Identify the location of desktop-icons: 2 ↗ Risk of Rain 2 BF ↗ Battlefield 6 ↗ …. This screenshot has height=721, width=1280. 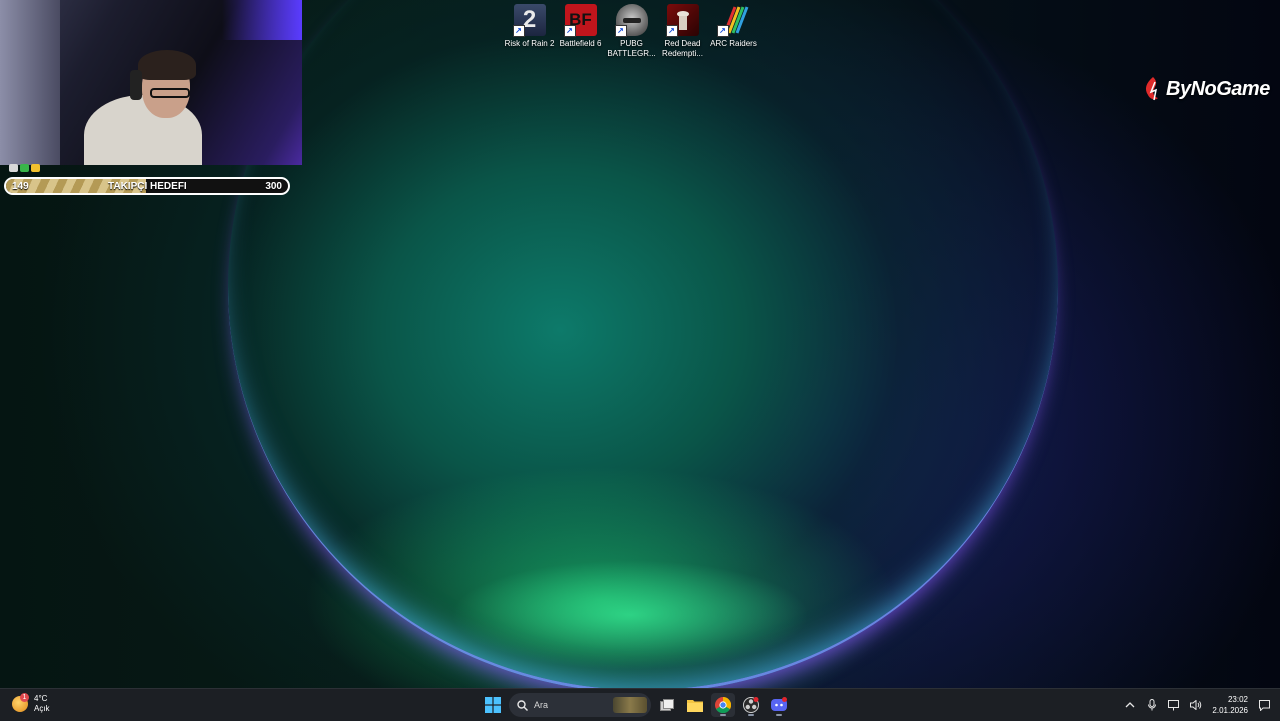
(631, 31).